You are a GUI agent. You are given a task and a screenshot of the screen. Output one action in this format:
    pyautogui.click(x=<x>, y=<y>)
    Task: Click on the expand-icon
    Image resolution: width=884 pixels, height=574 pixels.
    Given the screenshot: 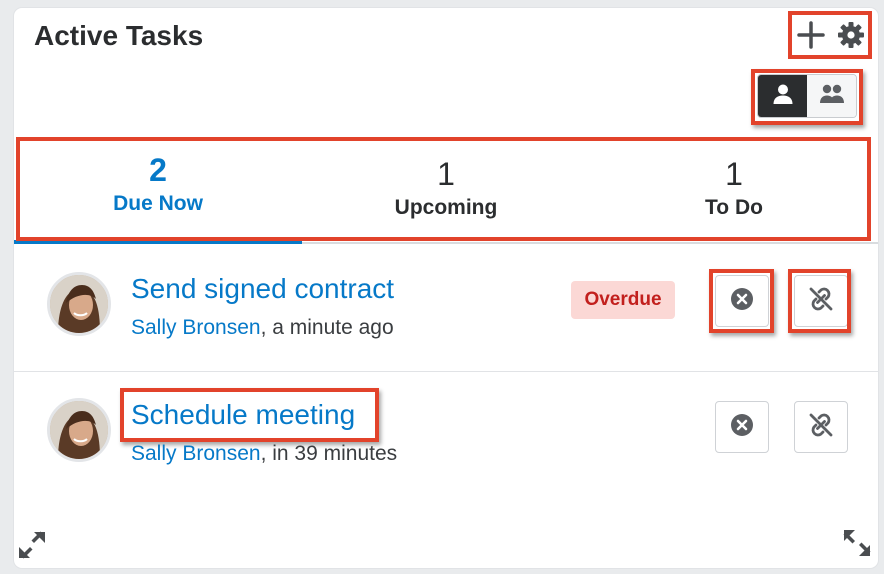 What is the action you would take?
    pyautogui.click(x=32, y=545)
    